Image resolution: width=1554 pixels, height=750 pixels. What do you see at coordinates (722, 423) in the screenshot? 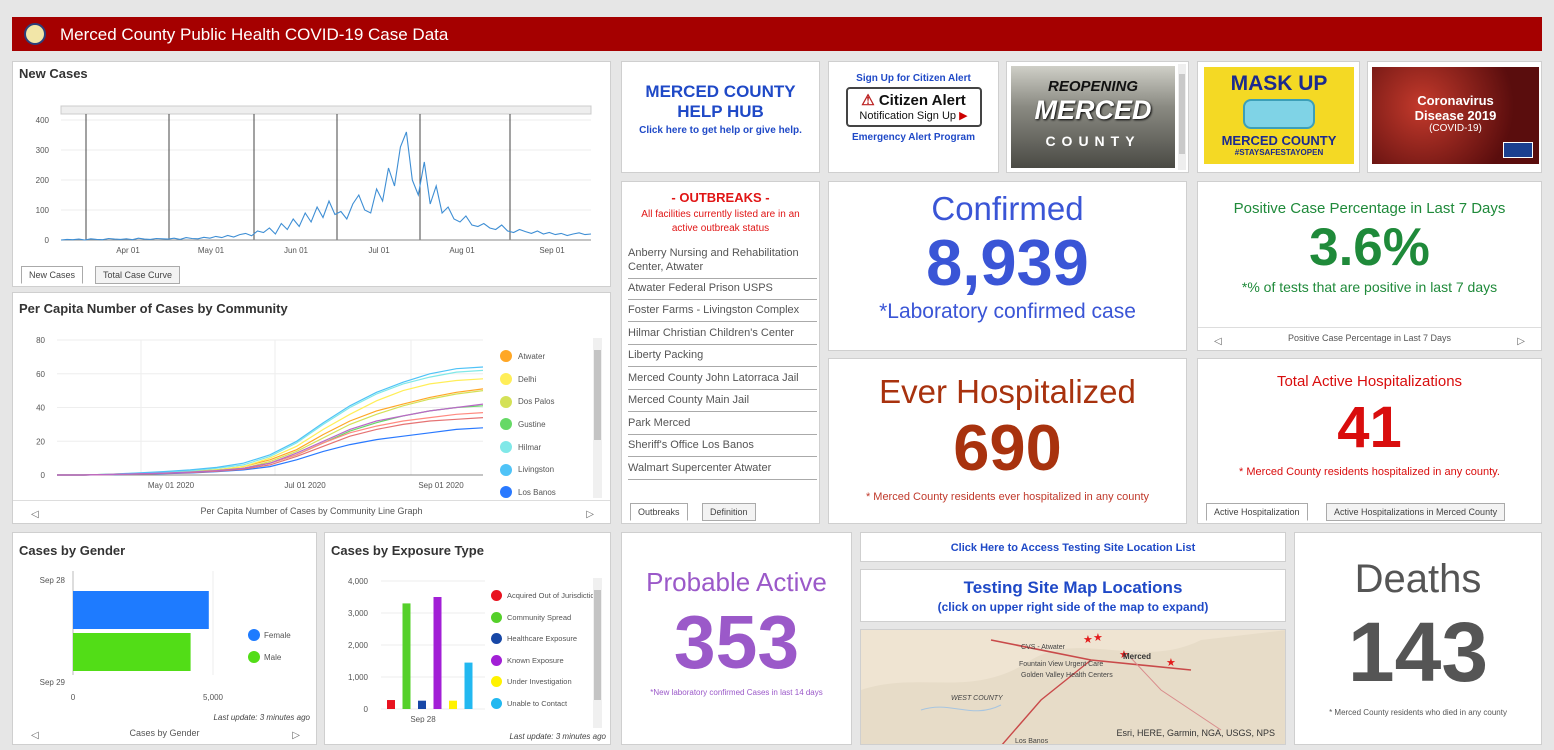
I see `outbreak-list-item: Park Merced` at bounding box center [722, 423].